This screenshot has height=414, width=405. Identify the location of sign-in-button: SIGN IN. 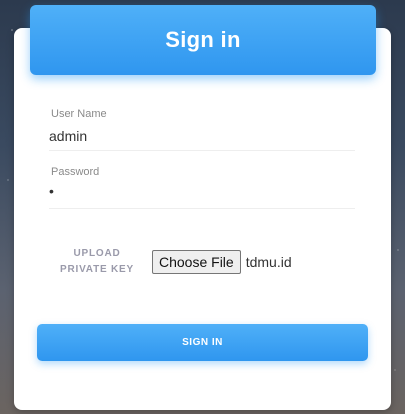
(202, 342).